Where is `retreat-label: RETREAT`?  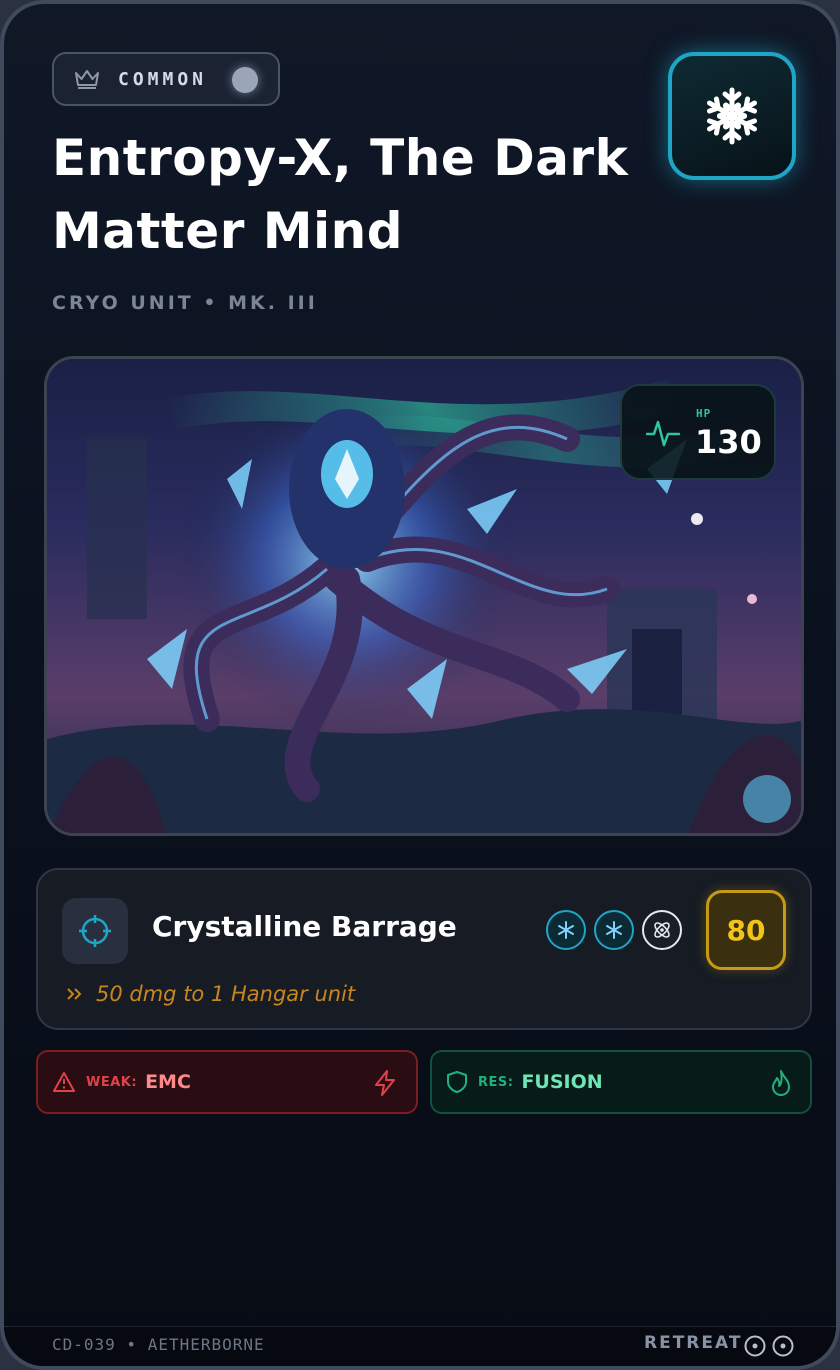 retreat-label: RETREAT is located at coordinates (693, 1343).